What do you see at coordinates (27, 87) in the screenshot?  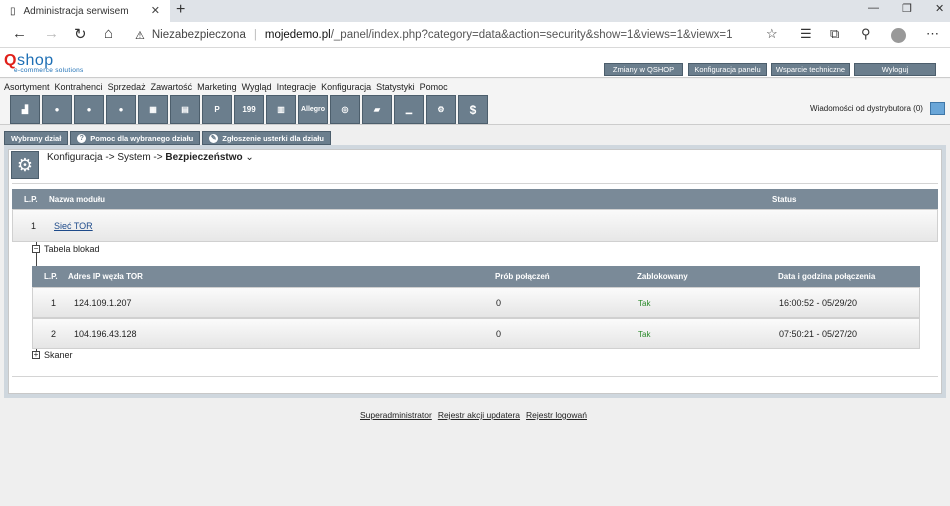 I see `menu-item-assortment: Asortyment` at bounding box center [27, 87].